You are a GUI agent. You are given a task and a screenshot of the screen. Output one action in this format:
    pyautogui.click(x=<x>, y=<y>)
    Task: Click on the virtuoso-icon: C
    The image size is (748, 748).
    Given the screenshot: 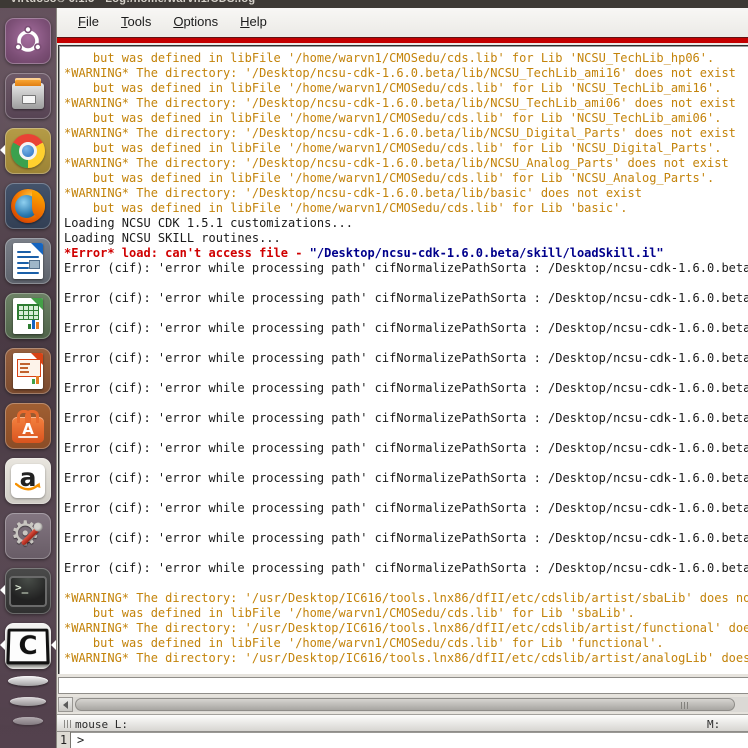 What is the action you would take?
    pyautogui.click(x=30, y=646)
    